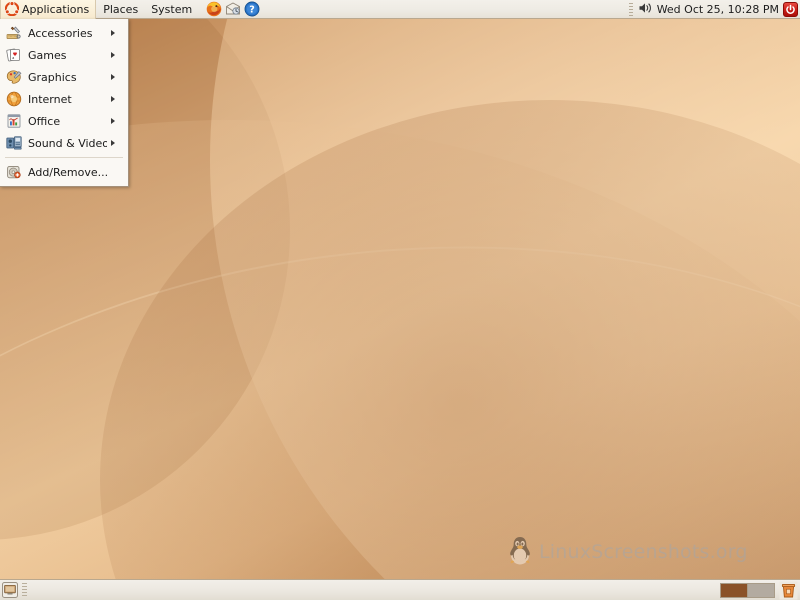  I want to click on menu-item-games-label: Games, so click(47, 55).